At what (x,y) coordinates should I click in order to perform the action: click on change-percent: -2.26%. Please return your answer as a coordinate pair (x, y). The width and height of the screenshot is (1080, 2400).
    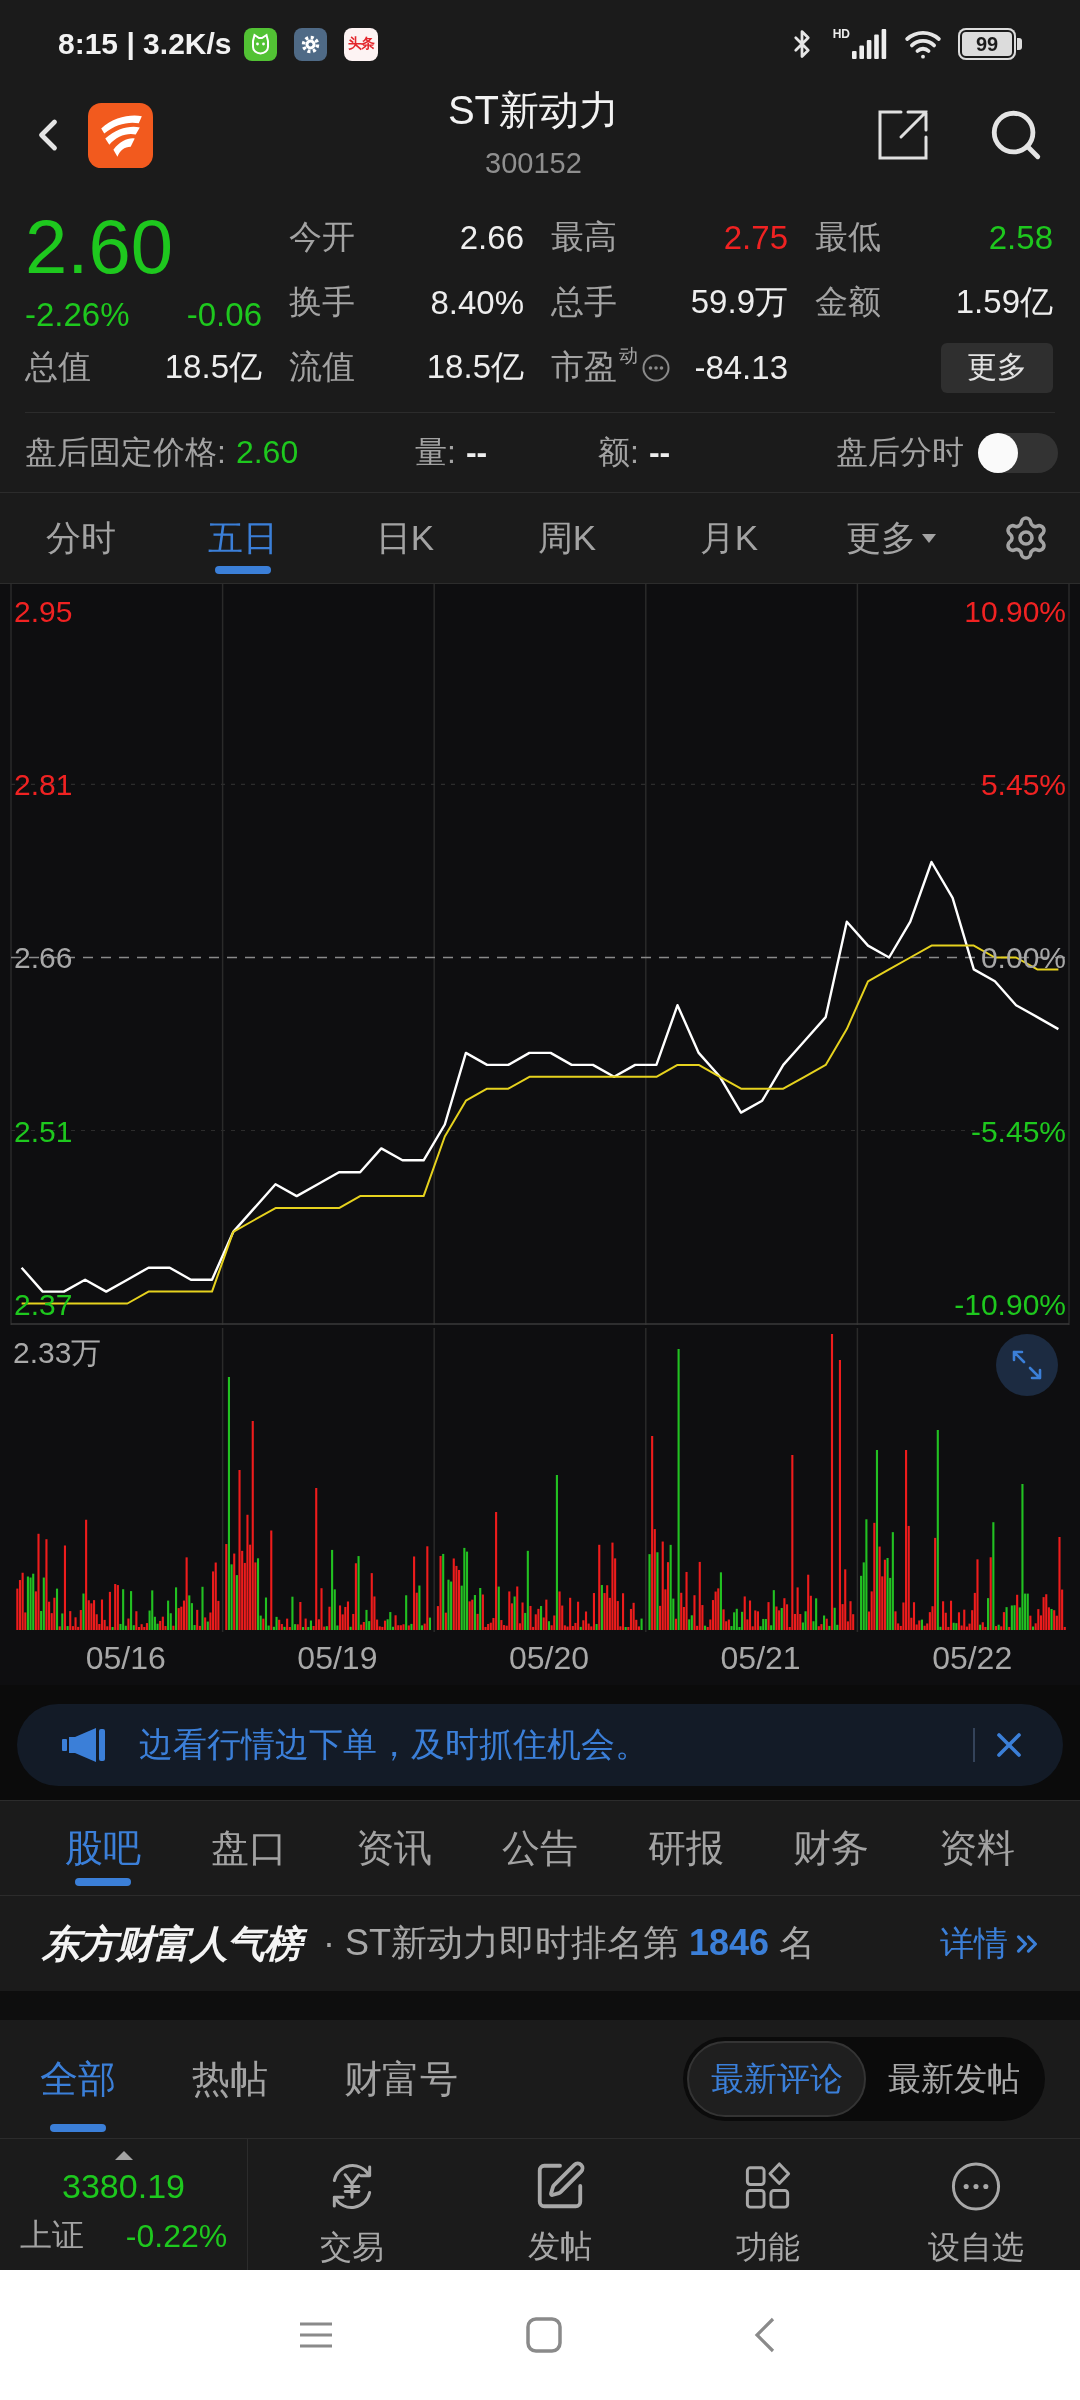
    Looking at the image, I should click on (77, 315).